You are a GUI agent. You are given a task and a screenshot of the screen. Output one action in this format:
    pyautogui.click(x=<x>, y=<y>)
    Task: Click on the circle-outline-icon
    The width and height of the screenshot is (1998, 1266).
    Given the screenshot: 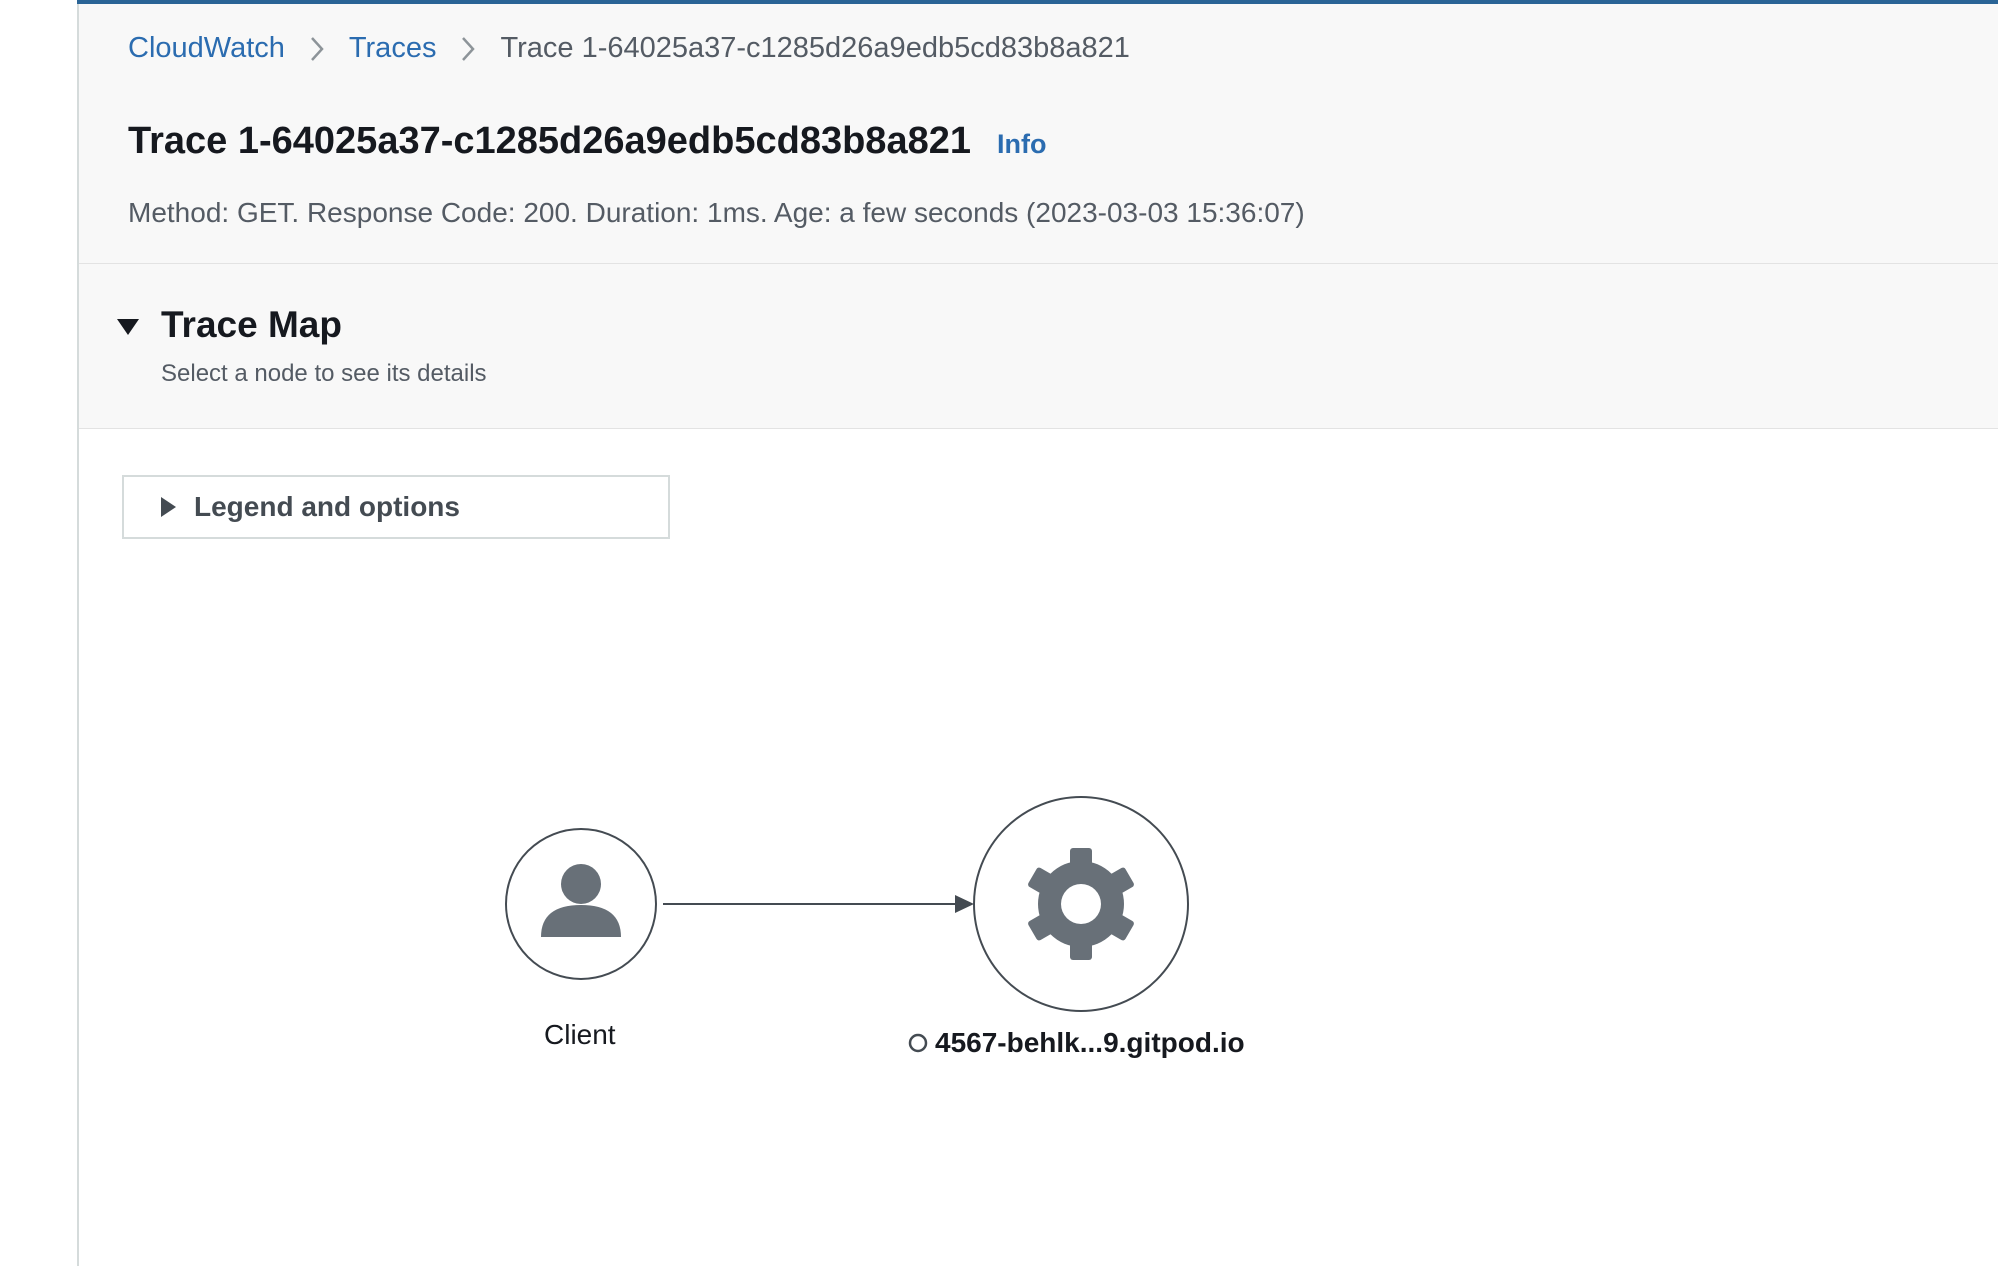 What is the action you would take?
    pyautogui.click(x=918, y=1043)
    